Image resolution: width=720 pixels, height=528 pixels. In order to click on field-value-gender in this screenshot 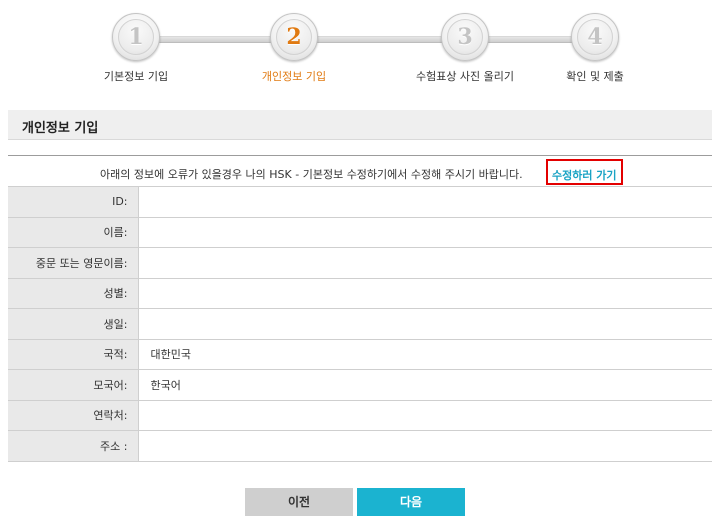, I will do `click(424, 293)`.